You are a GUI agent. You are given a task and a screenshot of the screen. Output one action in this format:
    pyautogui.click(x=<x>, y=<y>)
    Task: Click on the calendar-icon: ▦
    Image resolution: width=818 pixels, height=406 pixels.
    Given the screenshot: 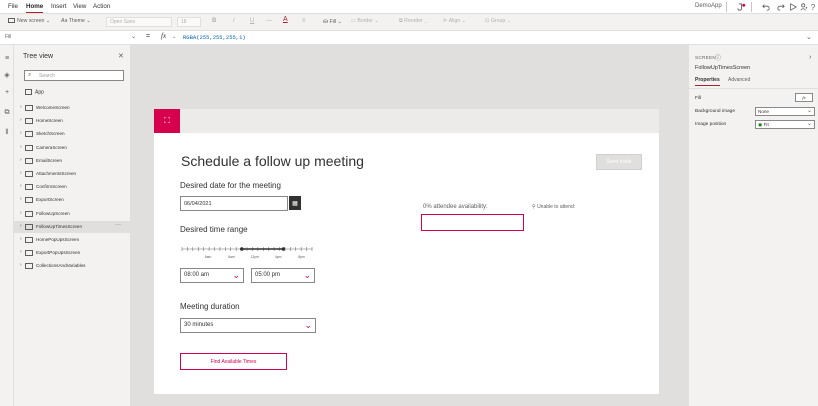 What is the action you would take?
    pyautogui.click(x=295, y=203)
    